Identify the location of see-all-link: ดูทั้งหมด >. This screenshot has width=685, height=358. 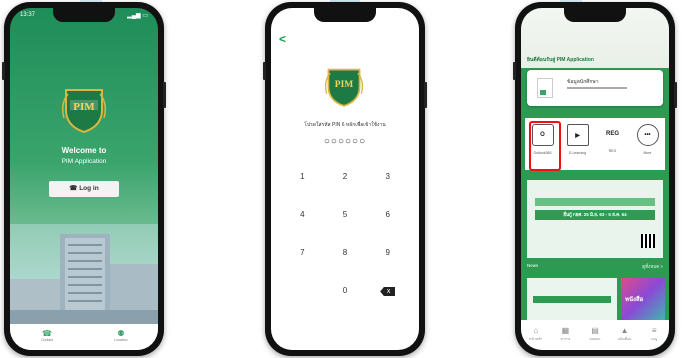
(652, 266).